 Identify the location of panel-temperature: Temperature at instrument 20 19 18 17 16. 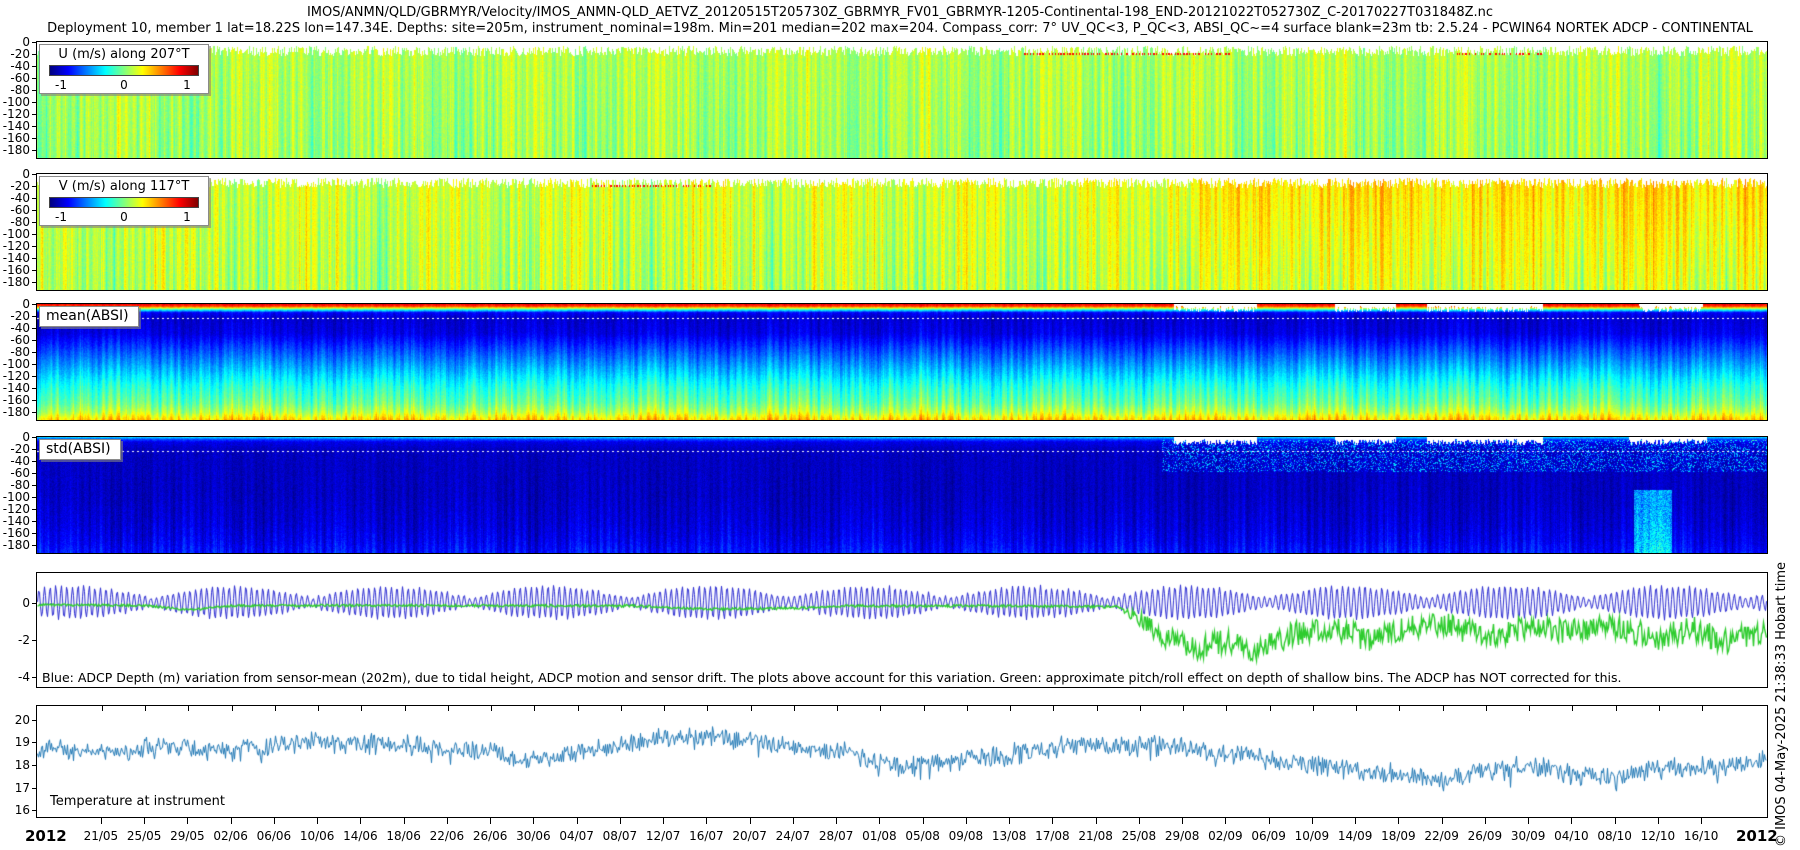
(891, 761).